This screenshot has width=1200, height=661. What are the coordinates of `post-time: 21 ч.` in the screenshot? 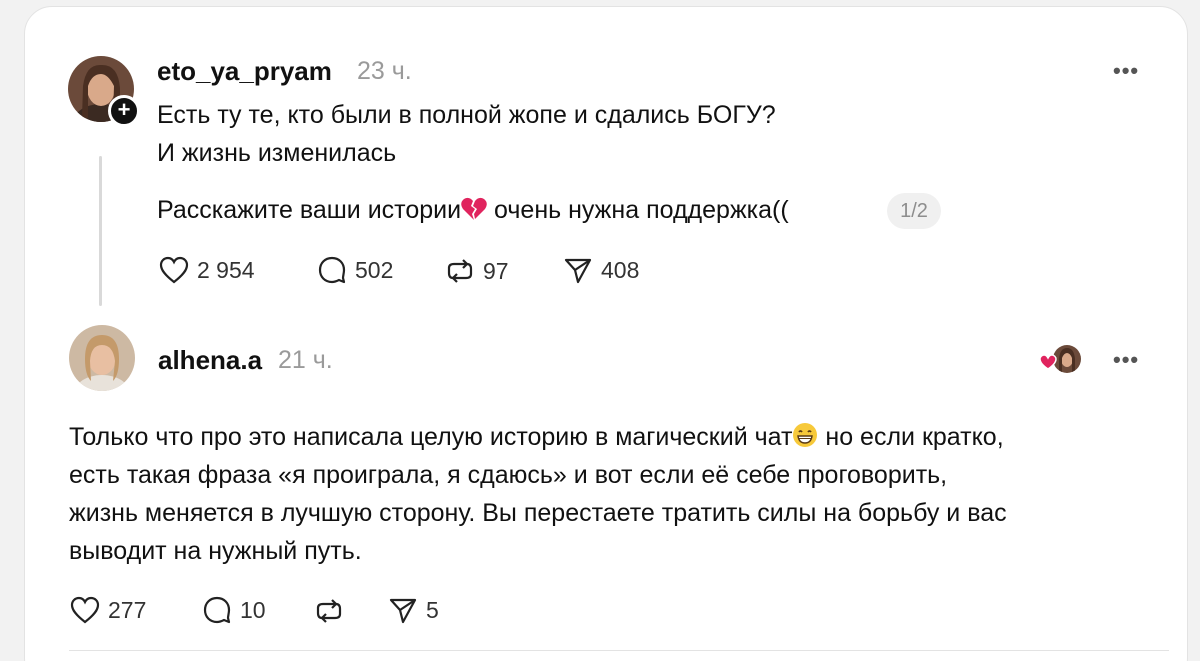 It's located at (305, 360).